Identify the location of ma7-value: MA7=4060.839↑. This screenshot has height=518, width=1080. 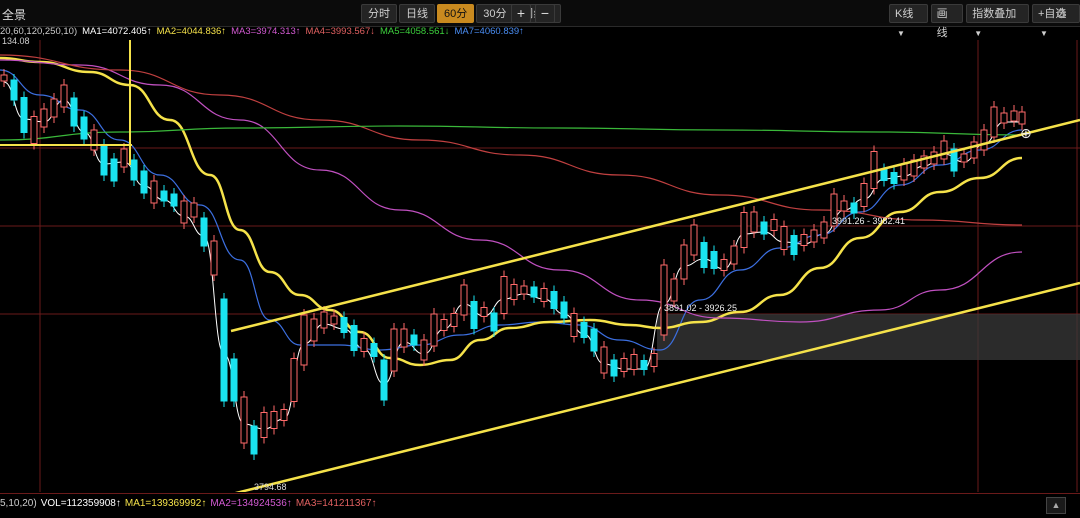
(489, 31).